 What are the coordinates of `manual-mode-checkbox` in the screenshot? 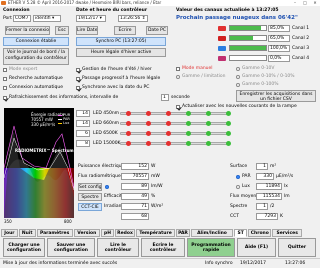 It's located at (178, 69).